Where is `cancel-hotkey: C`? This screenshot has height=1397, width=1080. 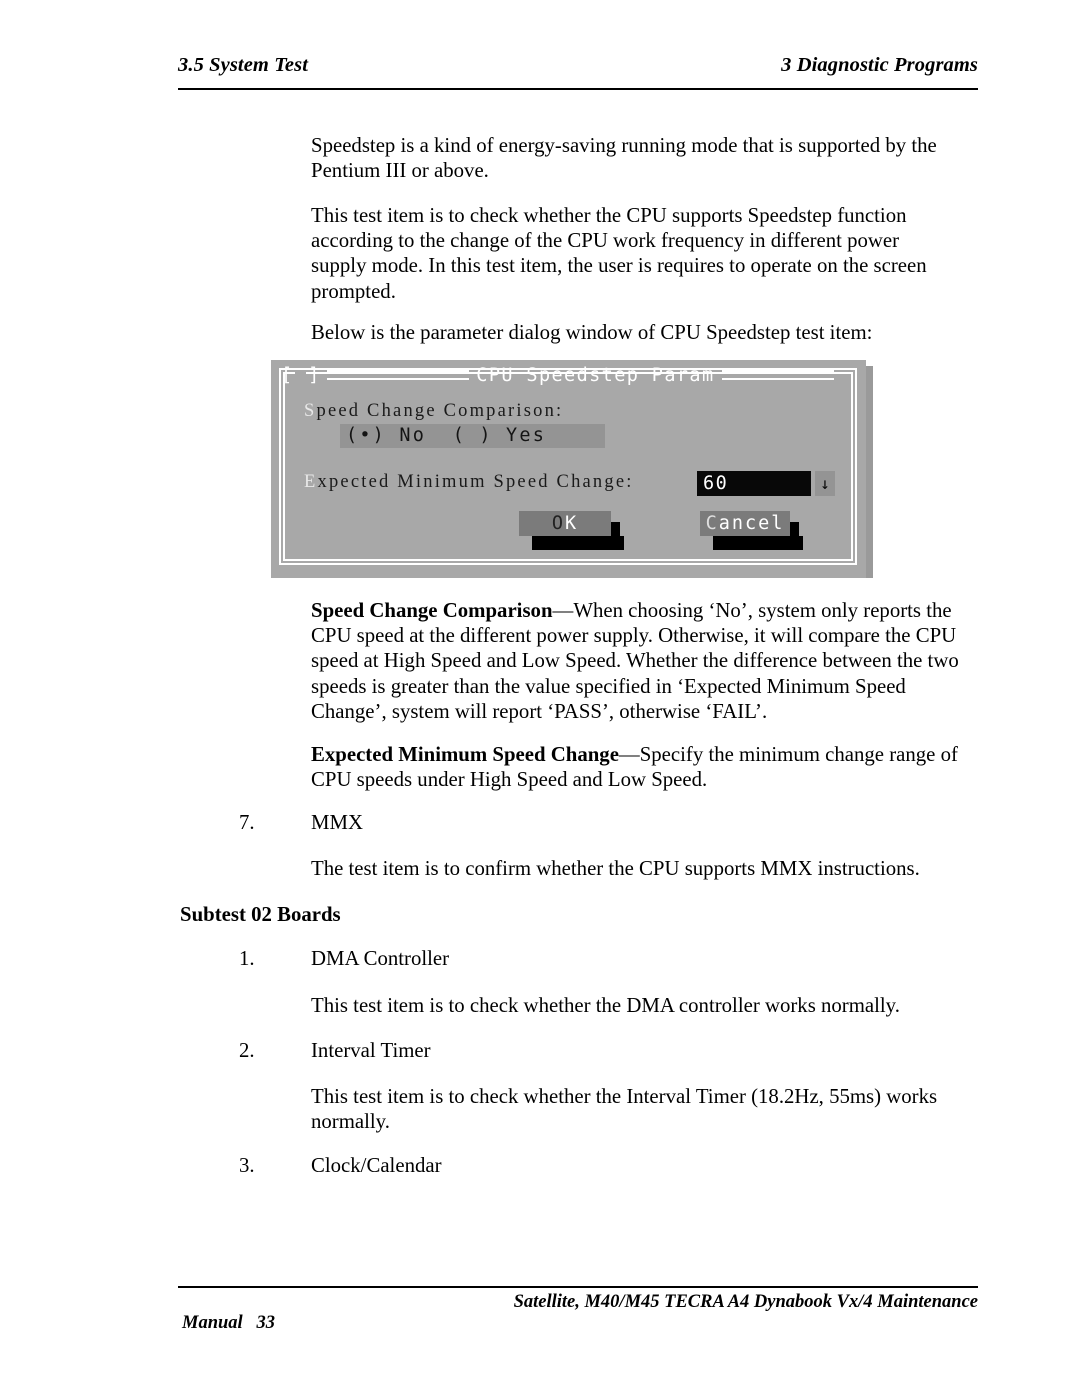
cancel-hotkey: C is located at coordinates (712, 523).